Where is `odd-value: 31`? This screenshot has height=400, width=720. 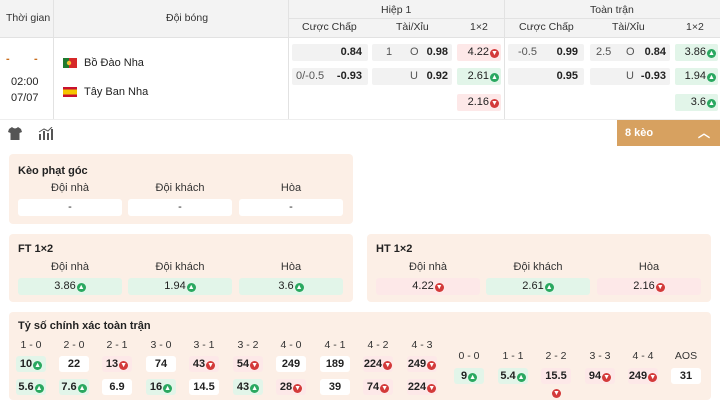 odd-value: 31 is located at coordinates (686, 376).